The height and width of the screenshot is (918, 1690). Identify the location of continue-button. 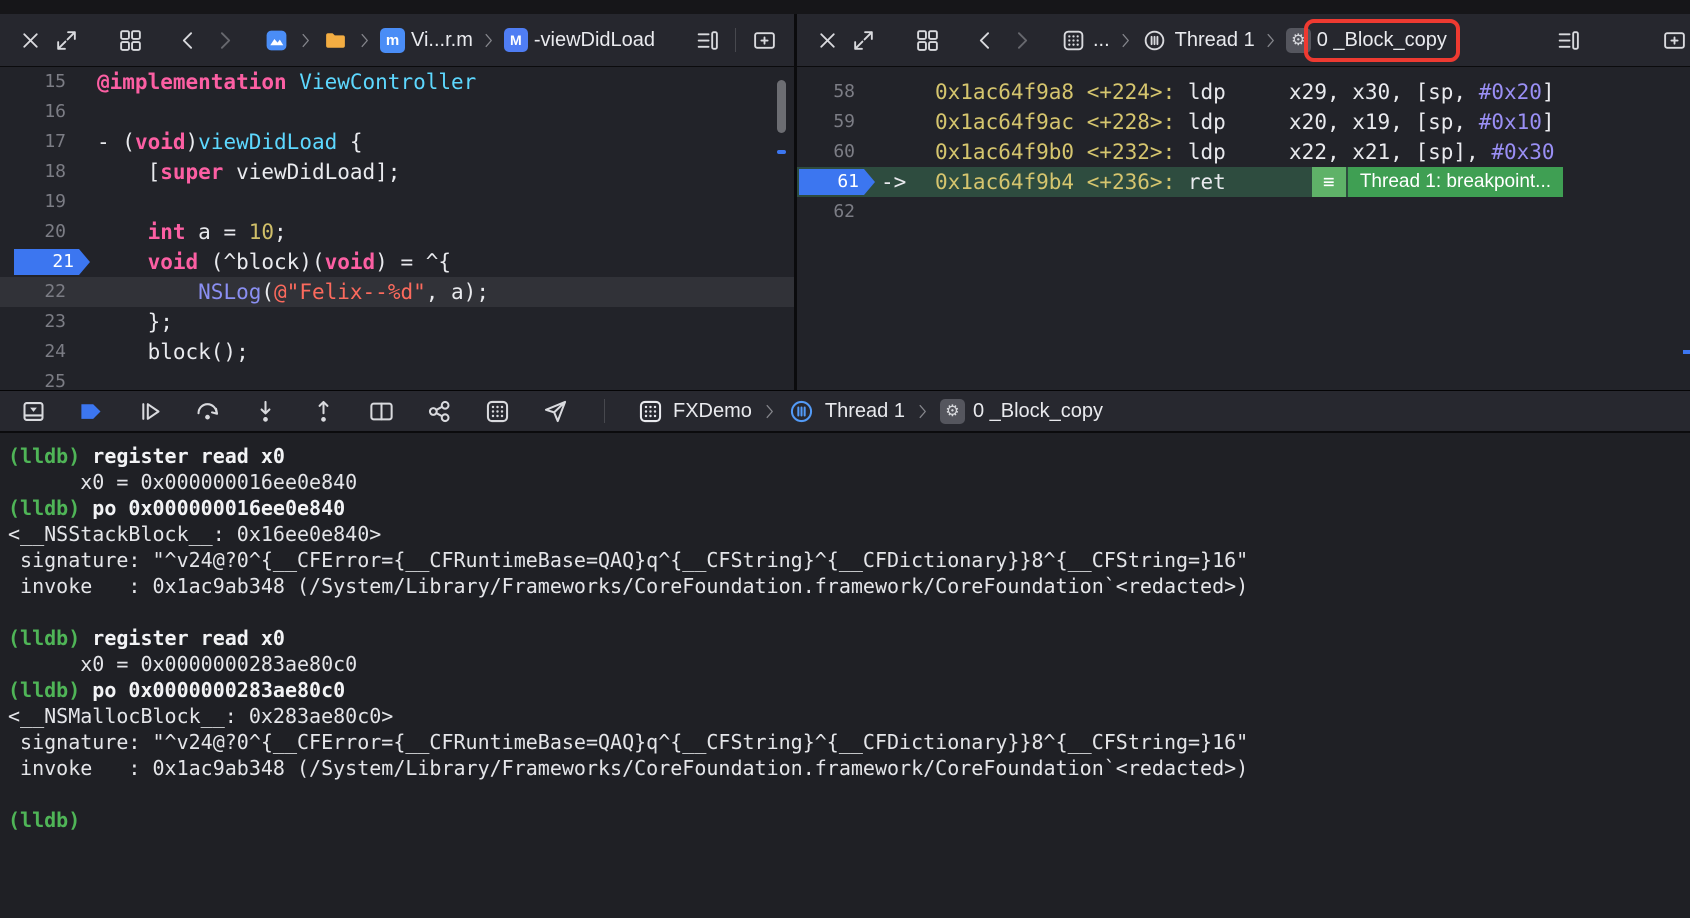
(149, 411).